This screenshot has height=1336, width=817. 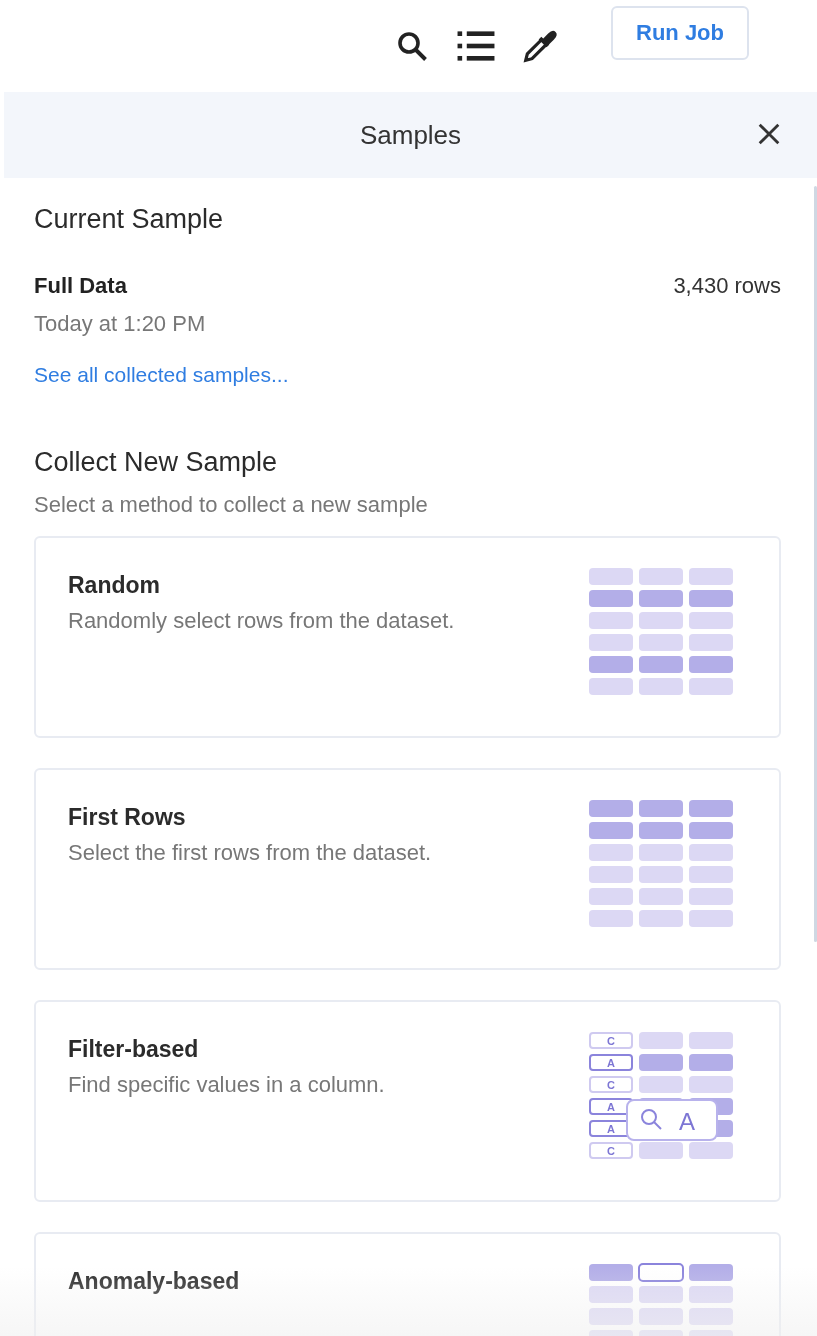 I want to click on method-description: Randomly select rows from the dataset., so click(x=262, y=621).